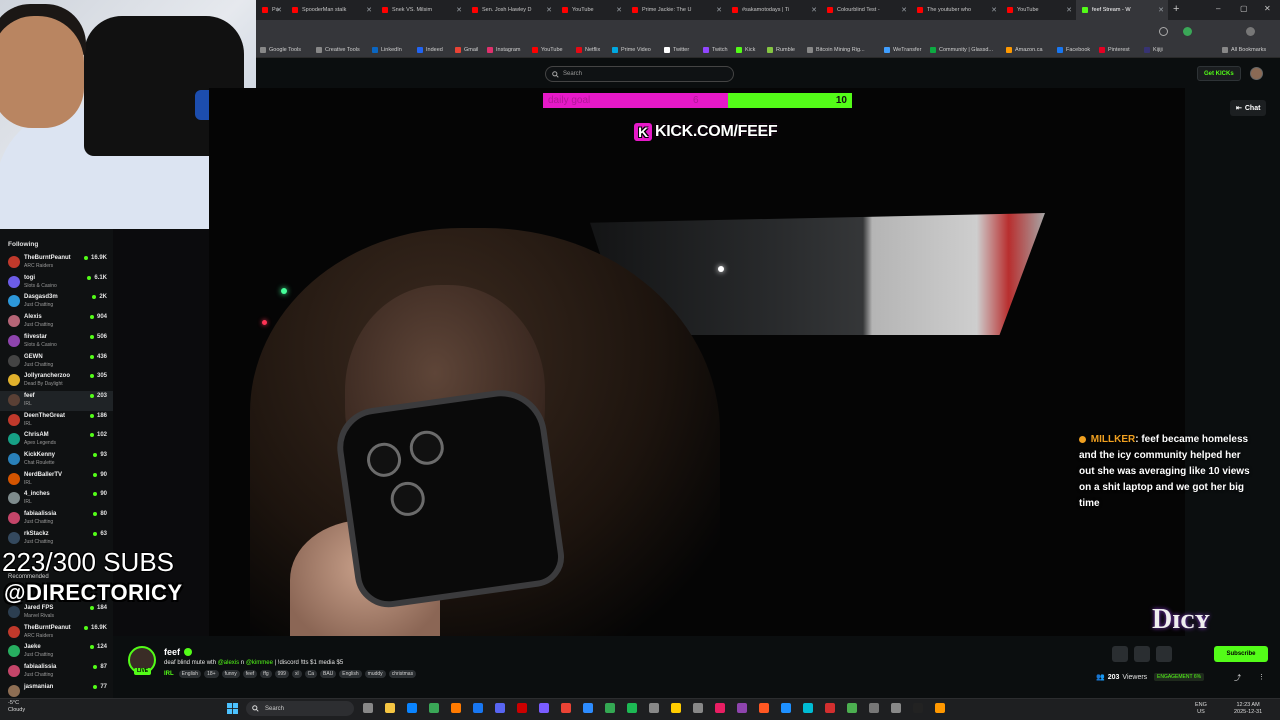  Describe the element at coordinates (56, 342) in the screenshot. I see `sidebar-channel-item: fiivestar Slots & Casino 506` at that location.